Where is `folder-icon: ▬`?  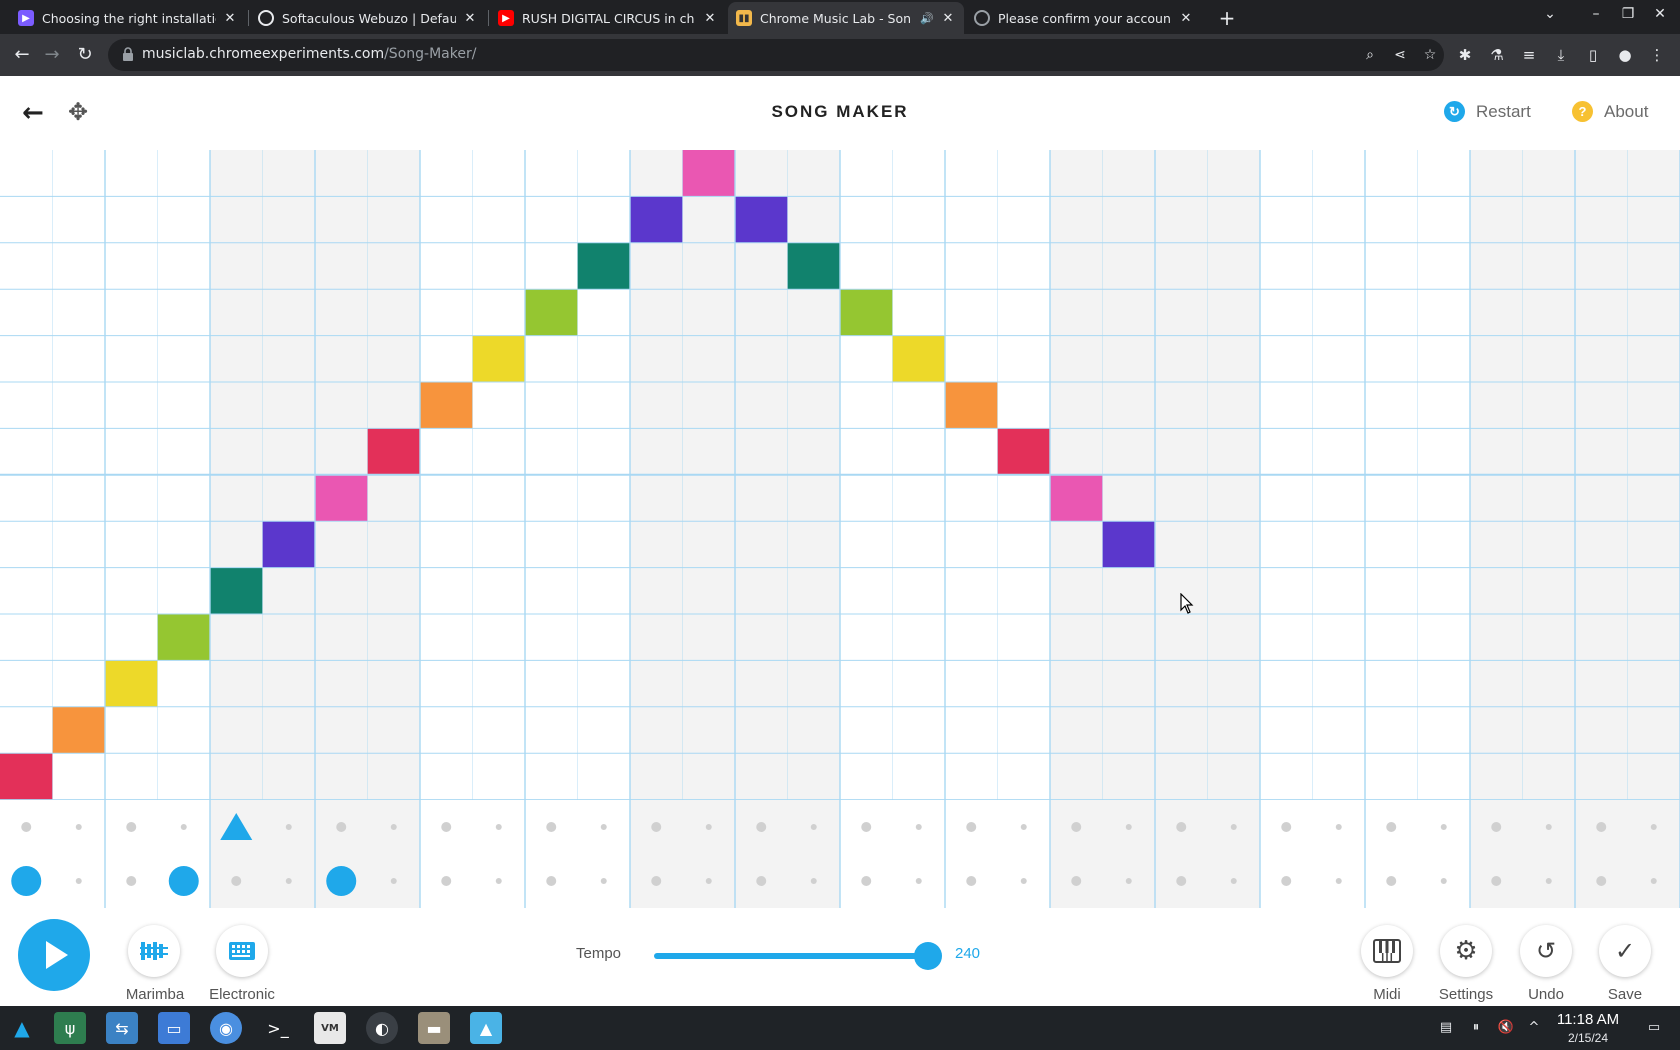 folder-icon: ▬ is located at coordinates (434, 1028).